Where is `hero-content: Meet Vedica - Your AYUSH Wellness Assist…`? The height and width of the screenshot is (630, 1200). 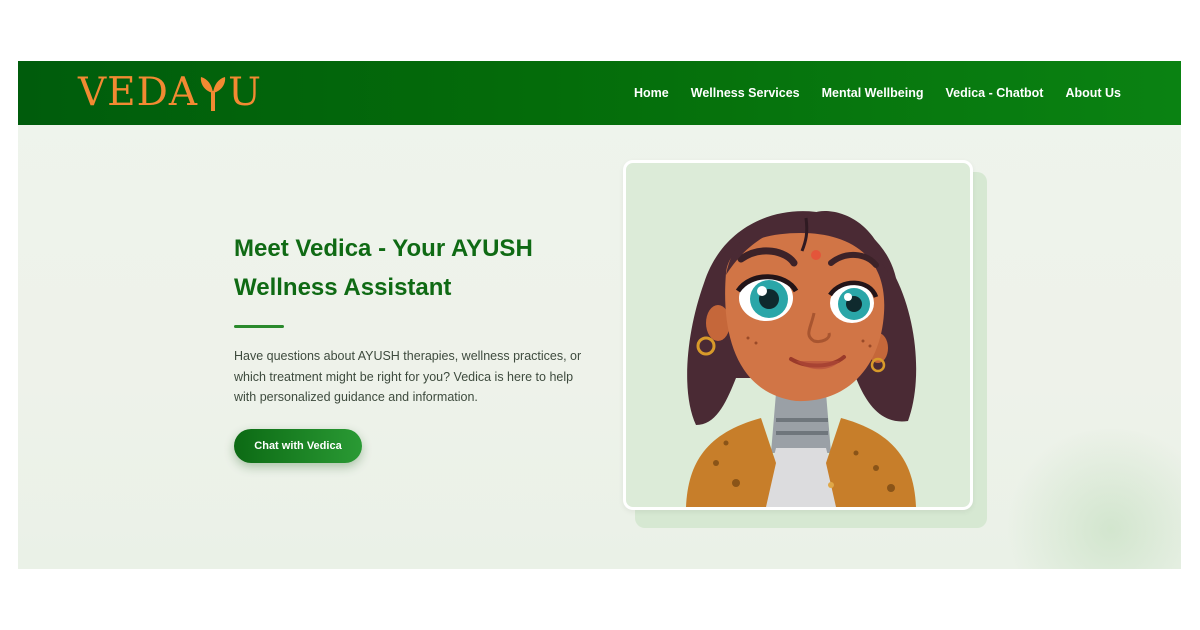
hero-content: Meet Vedica - Your AYUSH Wellness Assist… is located at coordinates (424, 346).